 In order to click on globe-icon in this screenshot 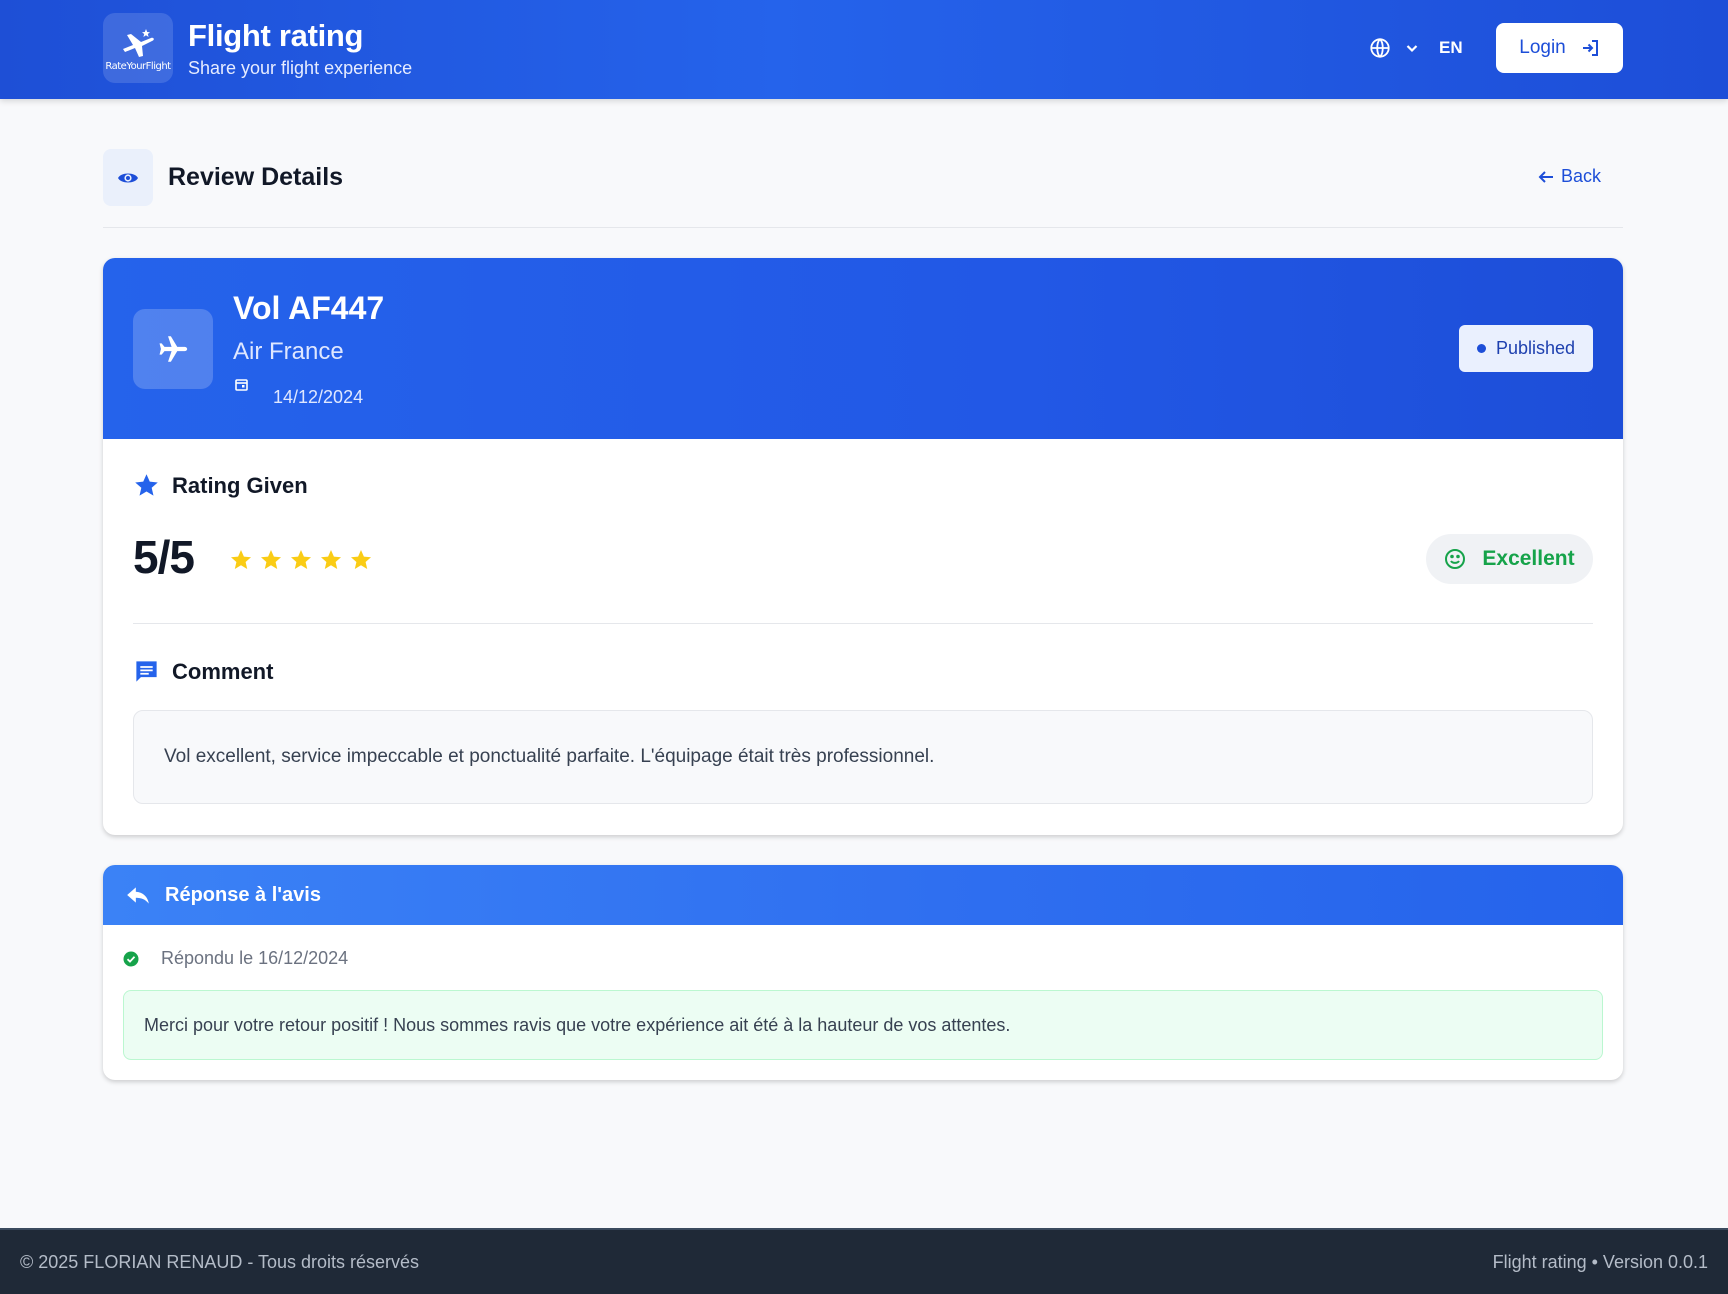, I will do `click(1380, 48)`.